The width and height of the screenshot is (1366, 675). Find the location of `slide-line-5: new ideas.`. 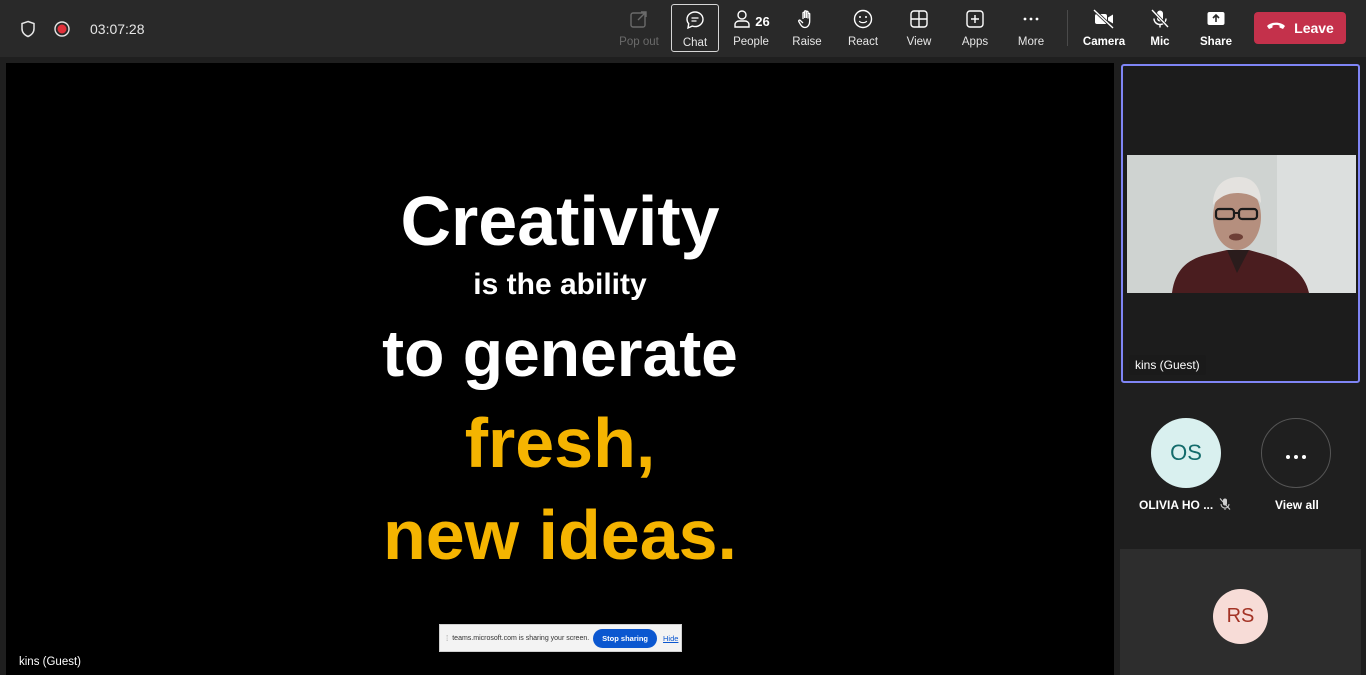

slide-line-5: new ideas. is located at coordinates (560, 535).